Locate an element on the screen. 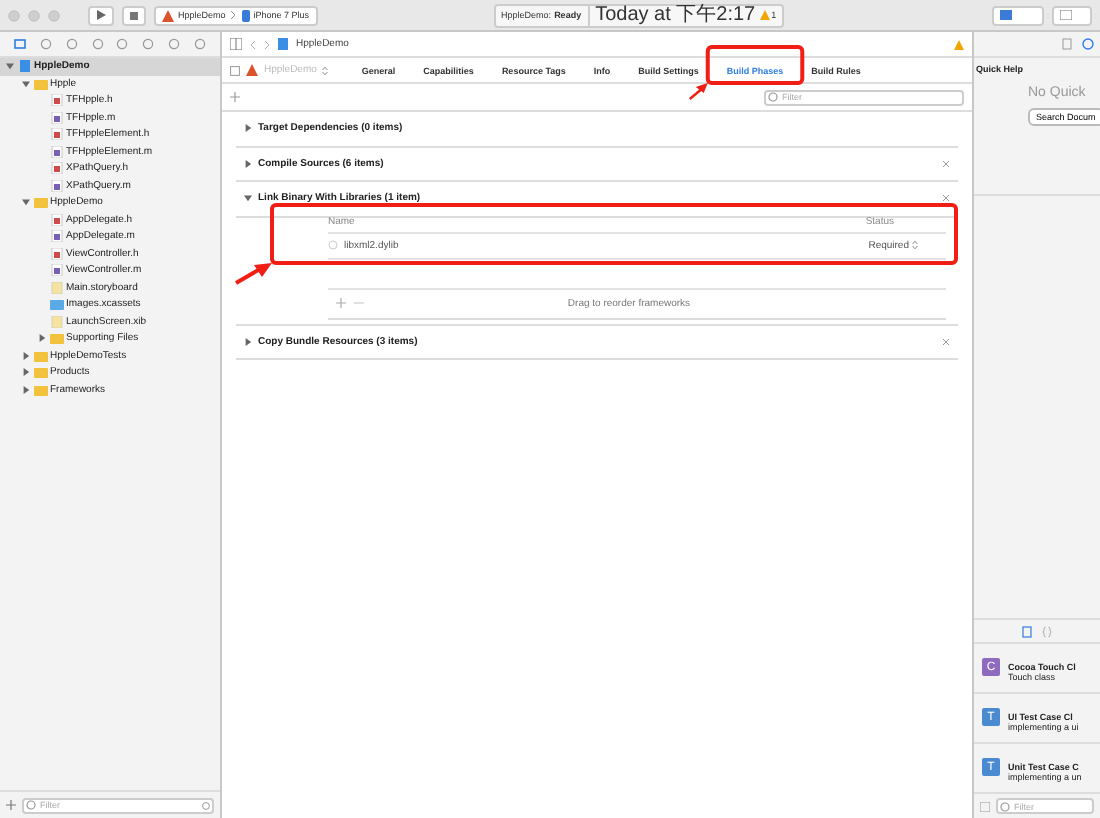  layout-icon is located at coordinates (1006, 15).